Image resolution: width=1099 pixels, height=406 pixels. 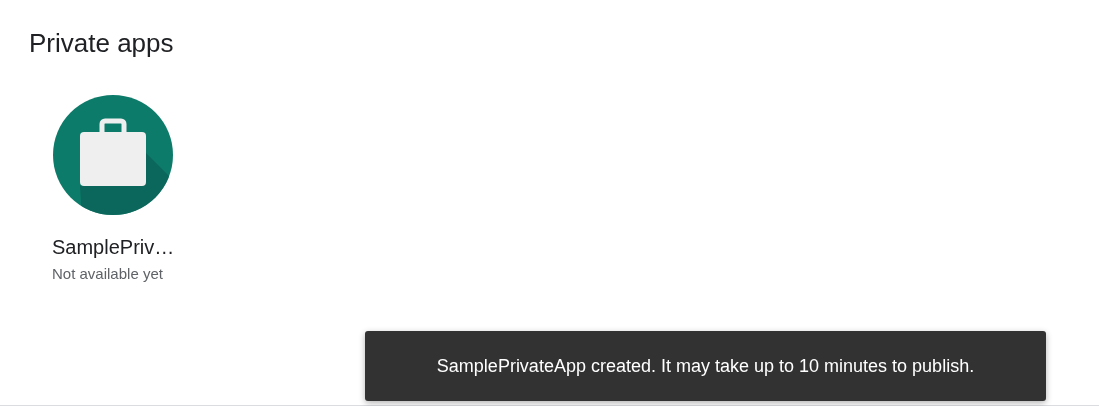 I want to click on briefcase-app-icon, so click(x=113, y=155).